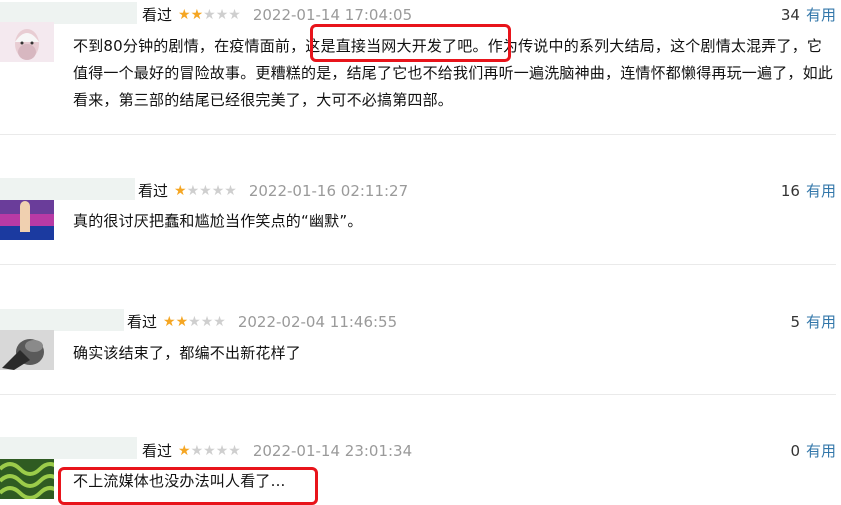 The height and width of the screenshot is (505, 841). I want to click on review-meta: 看过 ★ ★ ★ ★ ★ 2022-01-14 23:01:34, so click(277, 450).